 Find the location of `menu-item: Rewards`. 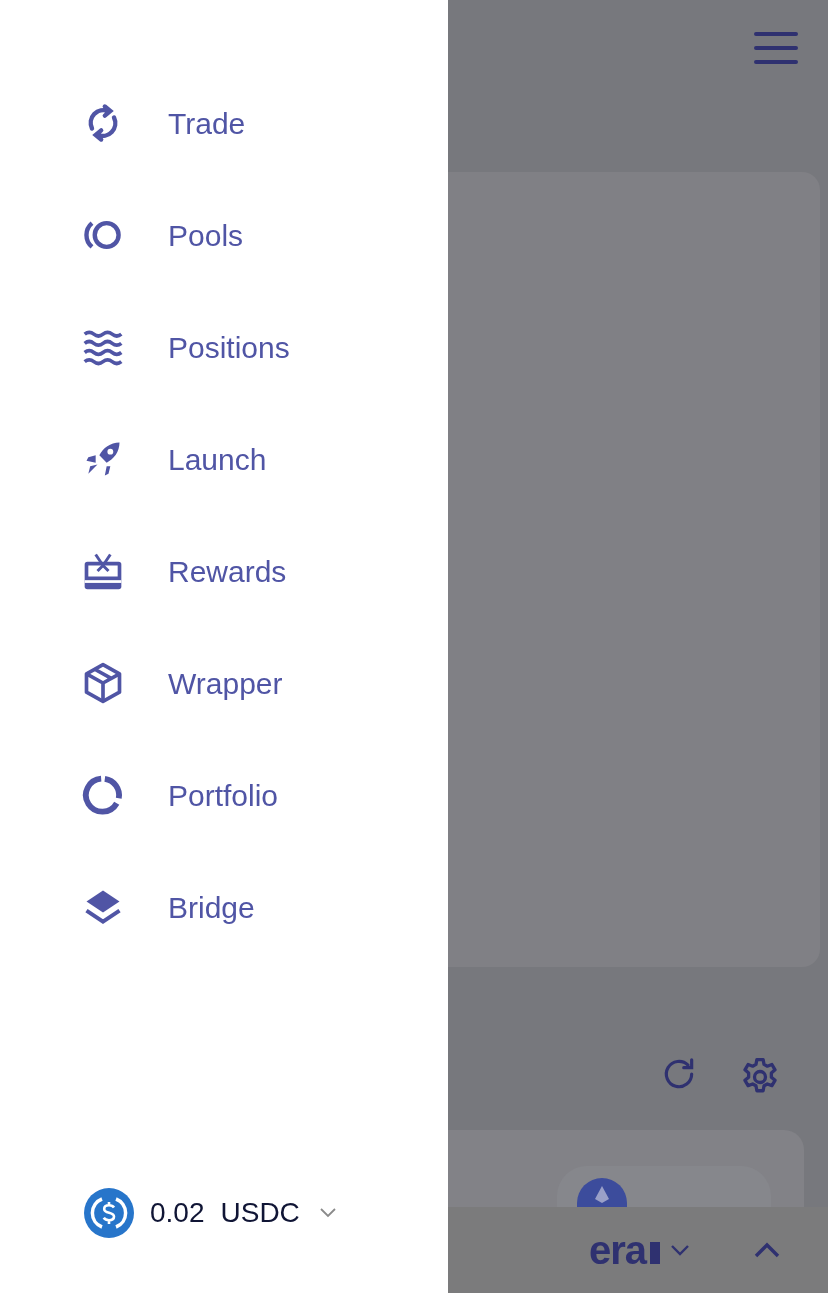

menu-item: Rewards is located at coordinates (264, 571).